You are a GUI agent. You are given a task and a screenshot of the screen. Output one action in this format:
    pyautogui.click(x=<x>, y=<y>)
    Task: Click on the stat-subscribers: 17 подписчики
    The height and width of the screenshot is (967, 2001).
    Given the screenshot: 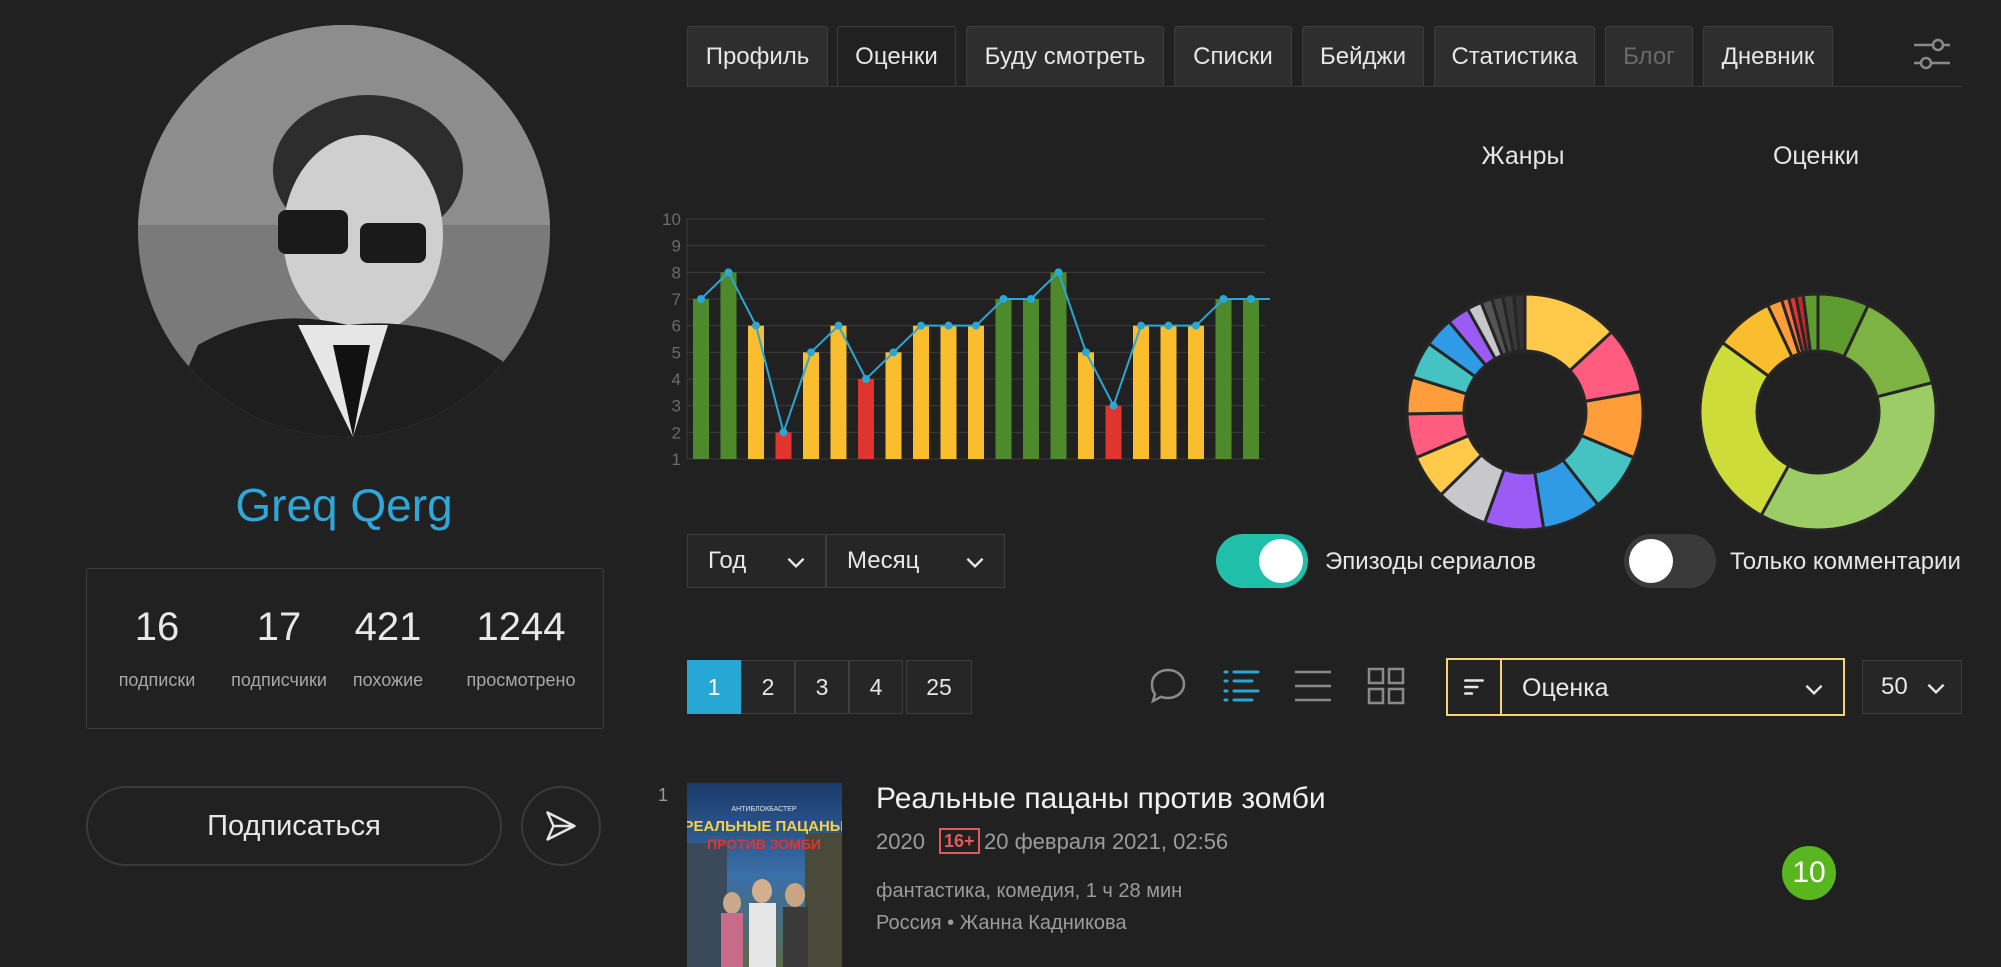 What is the action you would take?
    pyautogui.click(x=279, y=648)
    